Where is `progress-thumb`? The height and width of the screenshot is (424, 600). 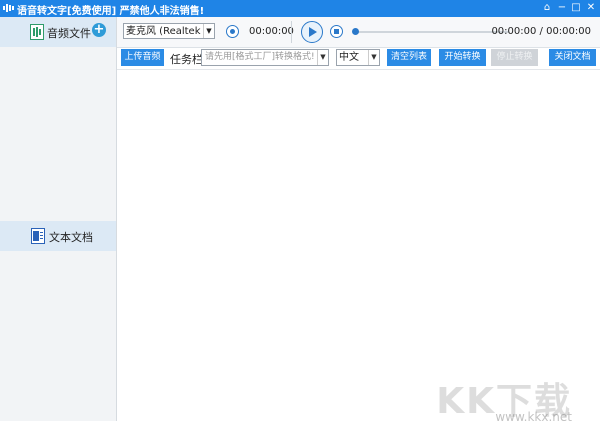 progress-thumb is located at coordinates (355, 31).